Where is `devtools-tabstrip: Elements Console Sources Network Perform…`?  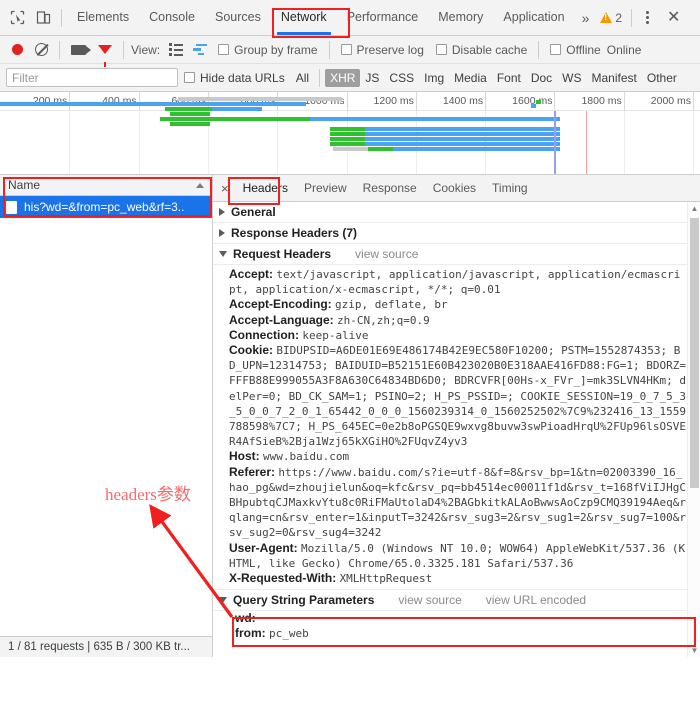 devtools-tabstrip: Elements Console Sources Network Perform… is located at coordinates (350, 18).